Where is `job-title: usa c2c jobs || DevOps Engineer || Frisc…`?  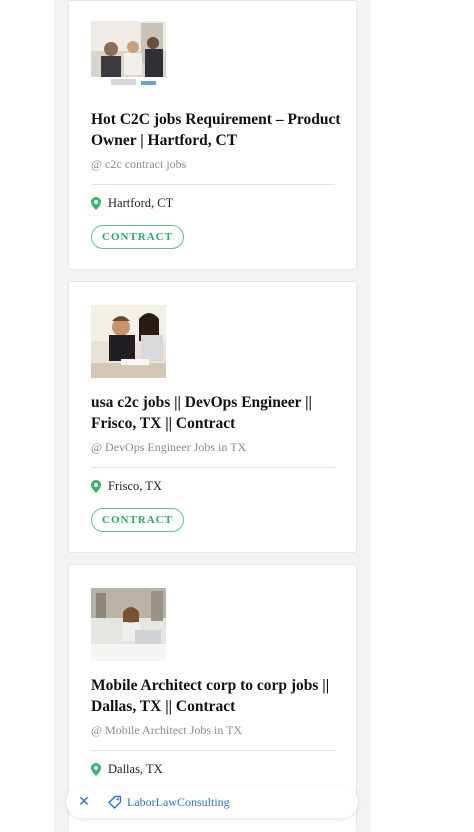
job-title: usa c2c jobs || DevOps Engineer || Frisc… is located at coordinates (216, 413).